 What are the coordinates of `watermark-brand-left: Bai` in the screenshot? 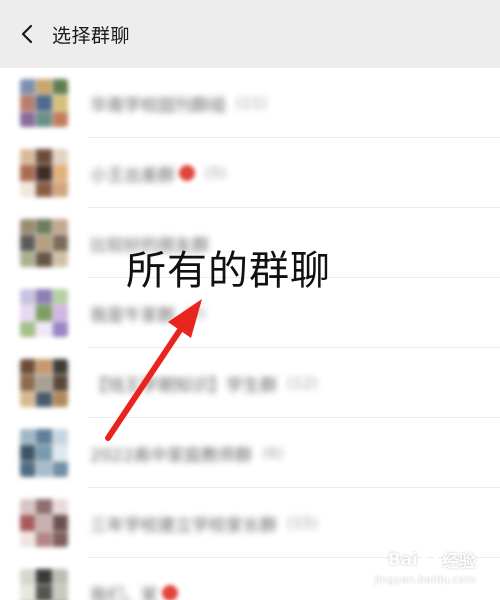 It's located at (402, 559).